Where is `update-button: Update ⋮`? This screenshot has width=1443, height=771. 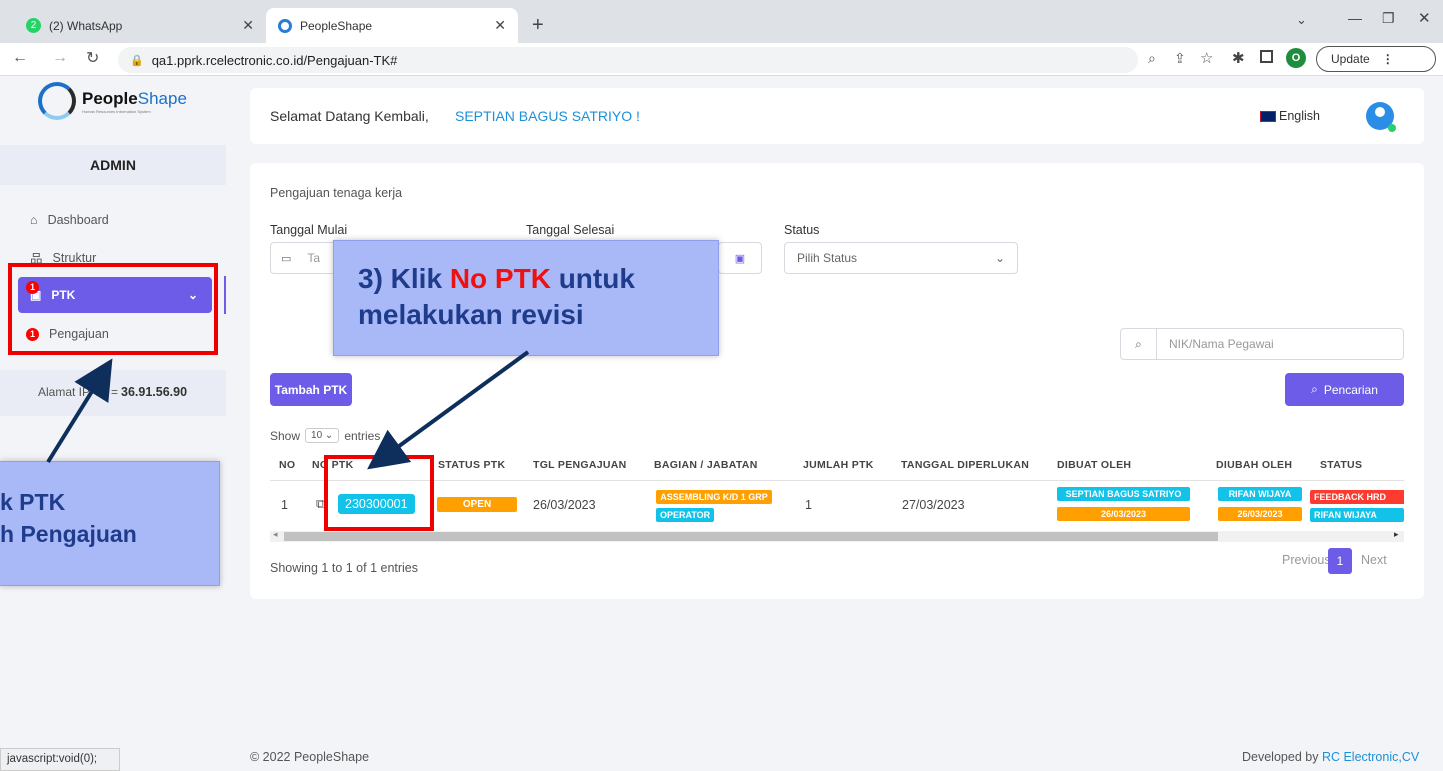 update-button: Update ⋮ is located at coordinates (1376, 59).